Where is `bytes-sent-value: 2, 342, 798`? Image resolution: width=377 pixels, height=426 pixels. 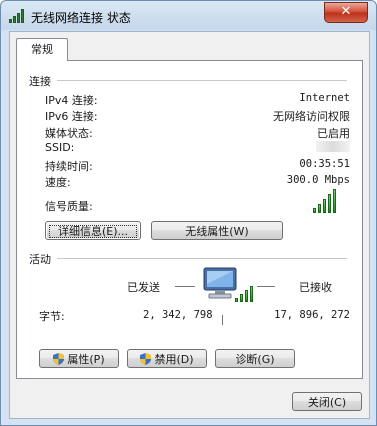 bytes-sent-value: 2, 342, 798 is located at coordinates (178, 315).